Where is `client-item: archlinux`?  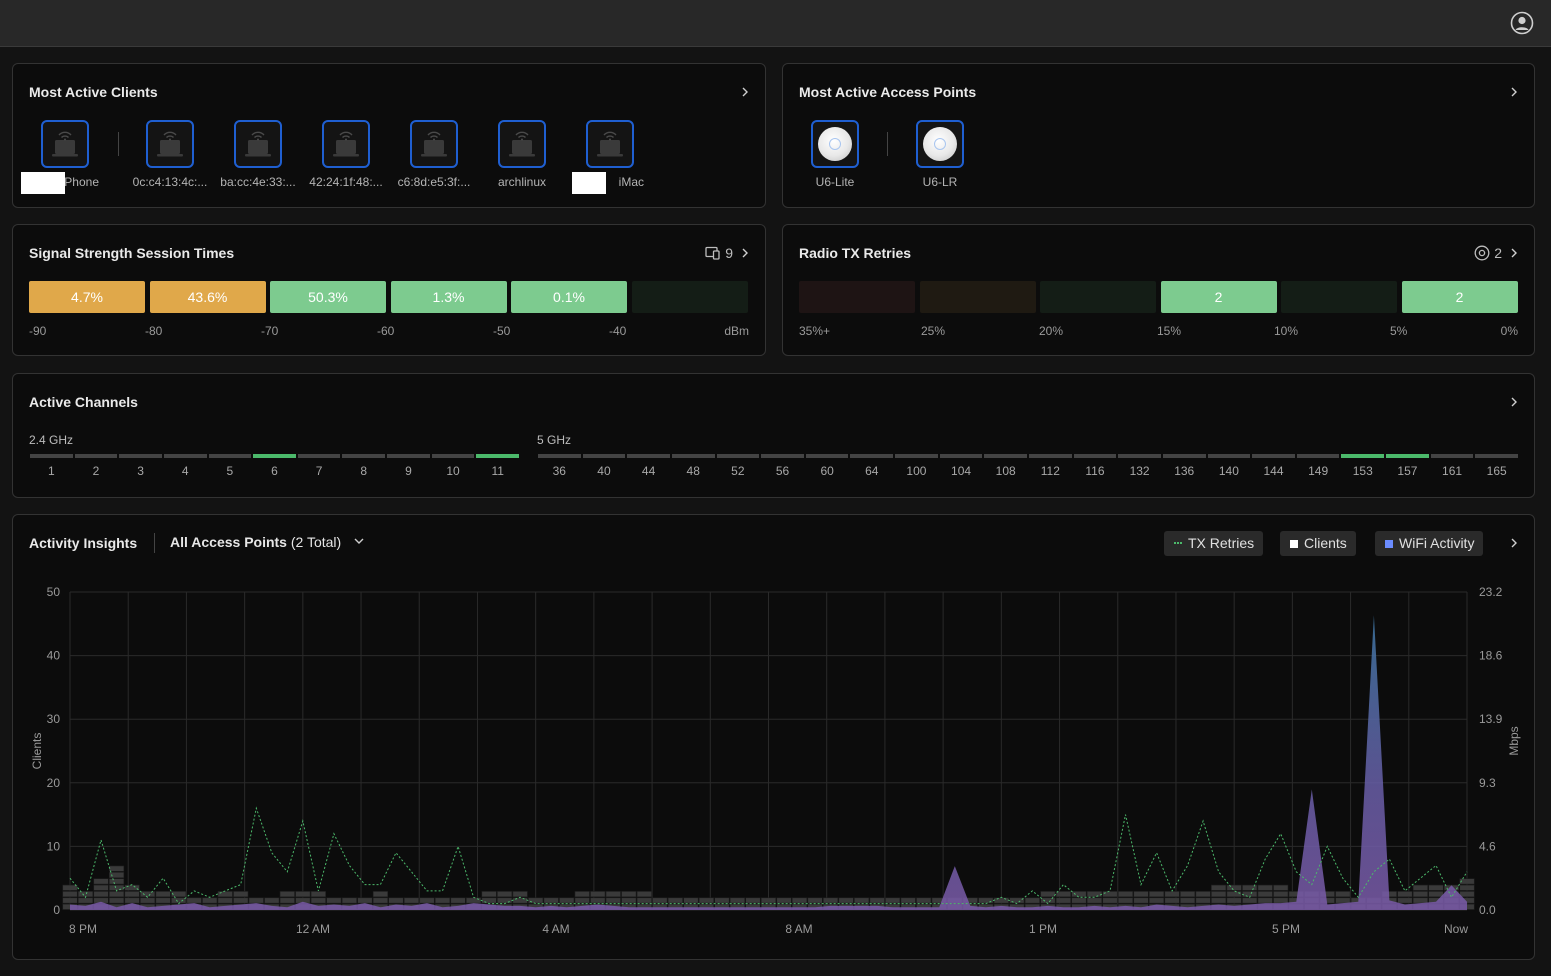 client-item: archlinux is located at coordinates (522, 154).